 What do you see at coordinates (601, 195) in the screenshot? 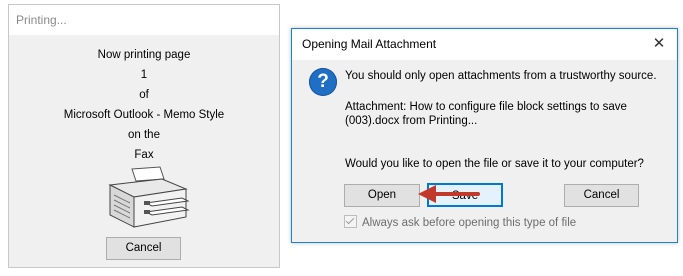
I see `cancel-button: Cancel` at bounding box center [601, 195].